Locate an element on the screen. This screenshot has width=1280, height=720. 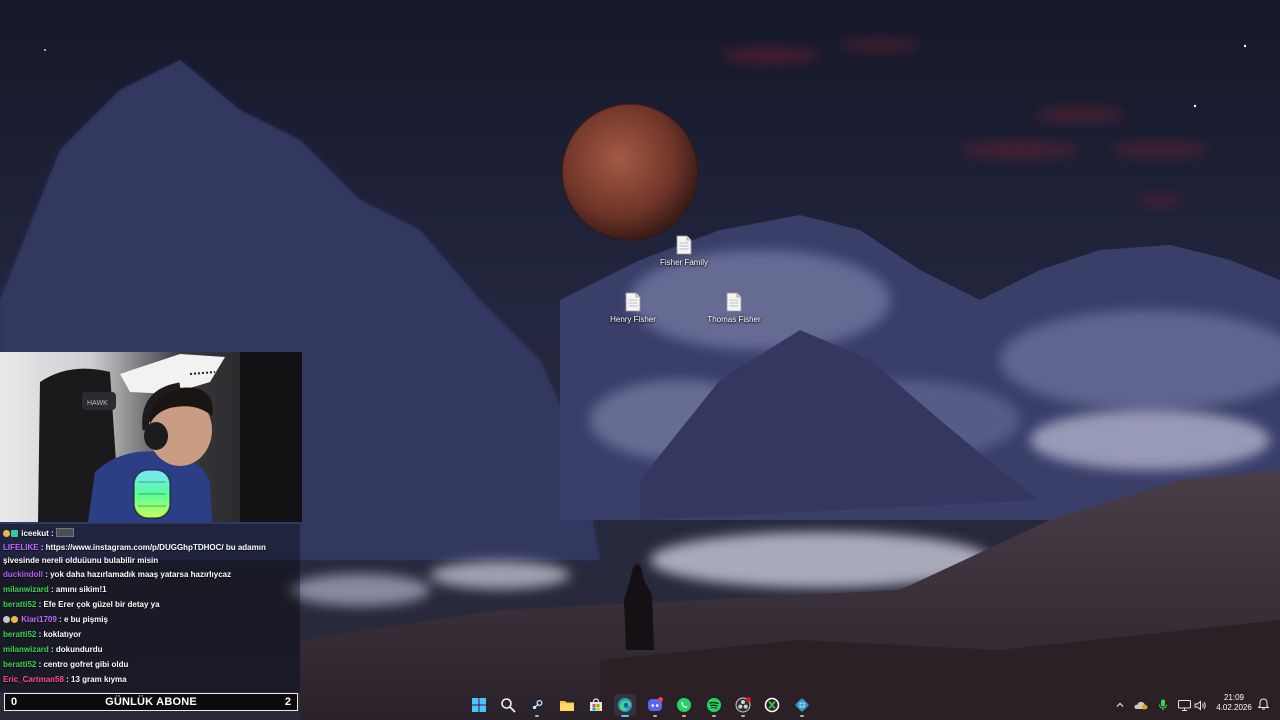
steam-icon is located at coordinates (537, 705).